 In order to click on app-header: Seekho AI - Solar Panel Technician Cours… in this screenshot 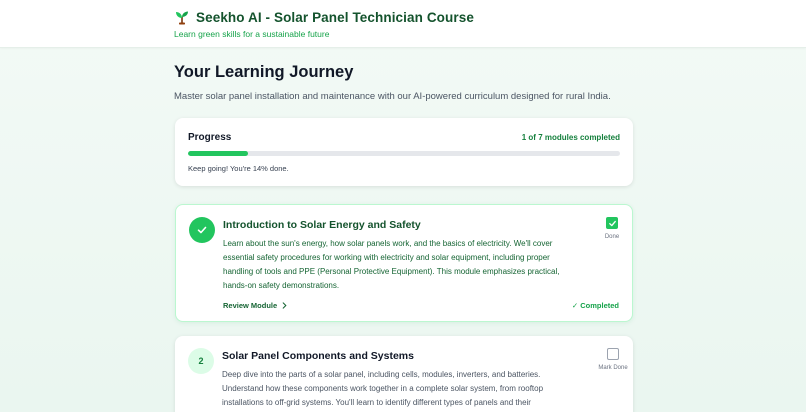, I will do `click(403, 24)`.